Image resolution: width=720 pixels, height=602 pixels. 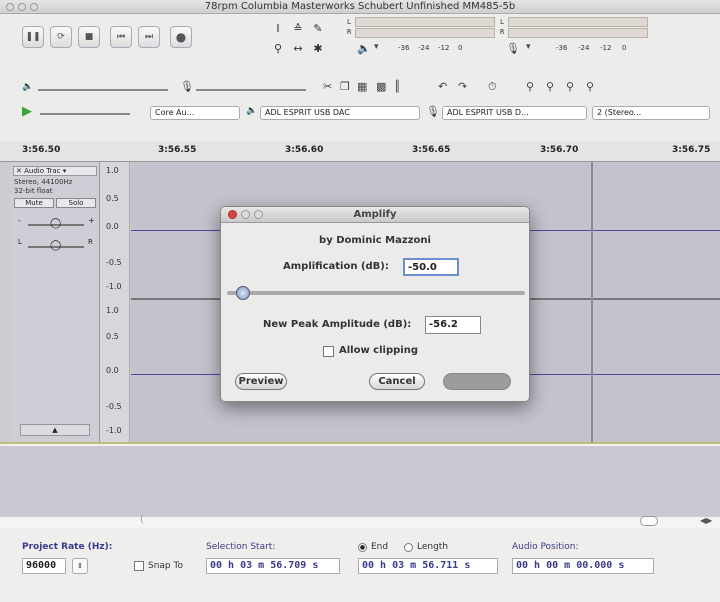 I want to click on selection-tool: I, so click(x=278, y=28).